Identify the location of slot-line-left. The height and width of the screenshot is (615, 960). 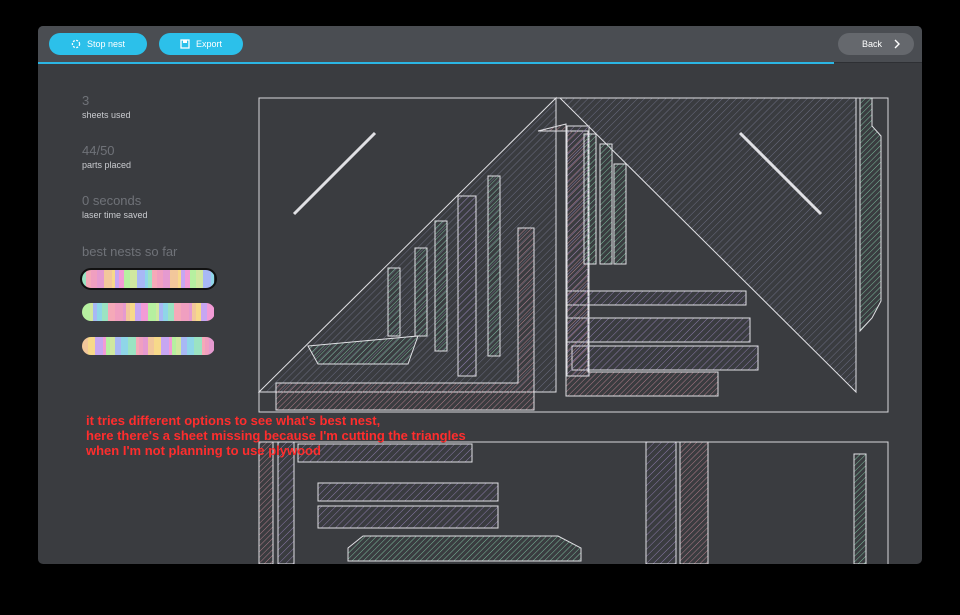
(334, 173).